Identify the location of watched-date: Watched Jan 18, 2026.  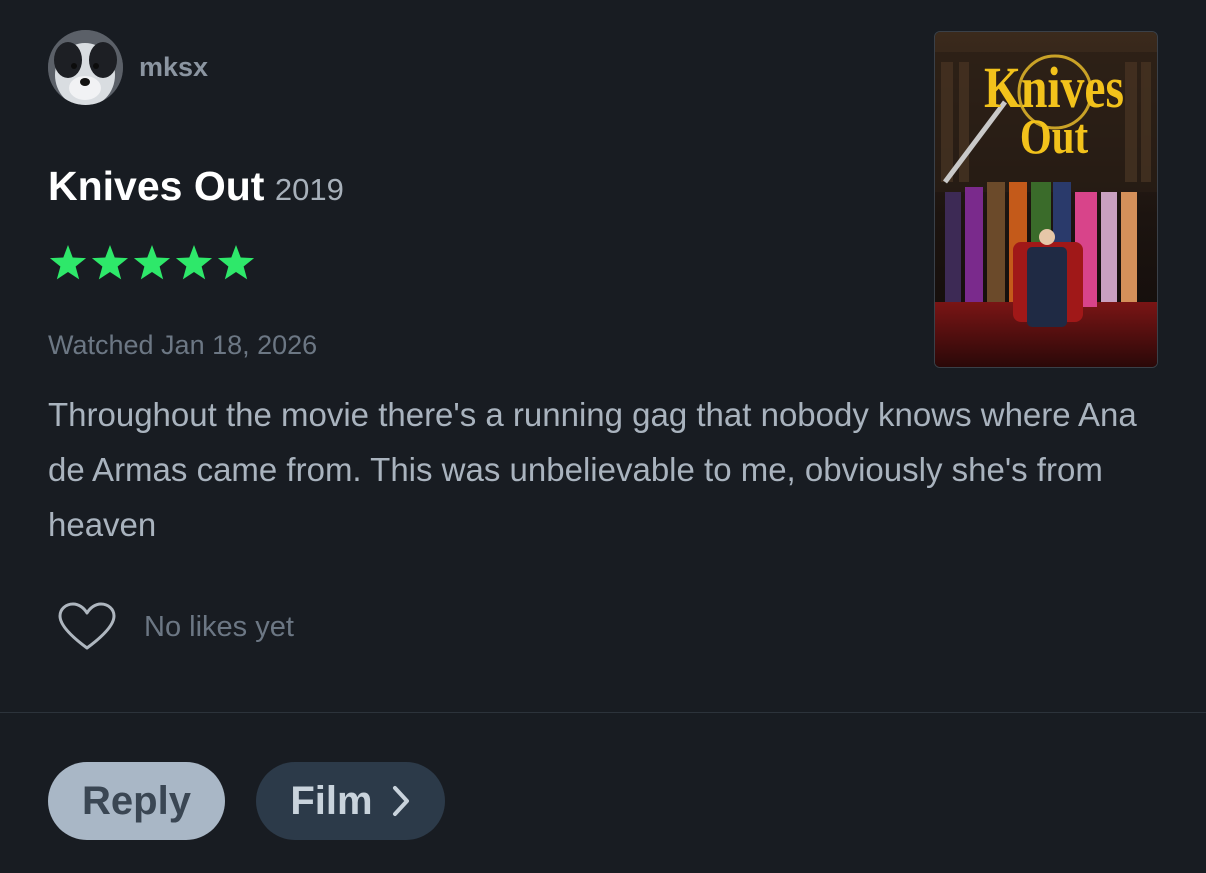
(183, 345).